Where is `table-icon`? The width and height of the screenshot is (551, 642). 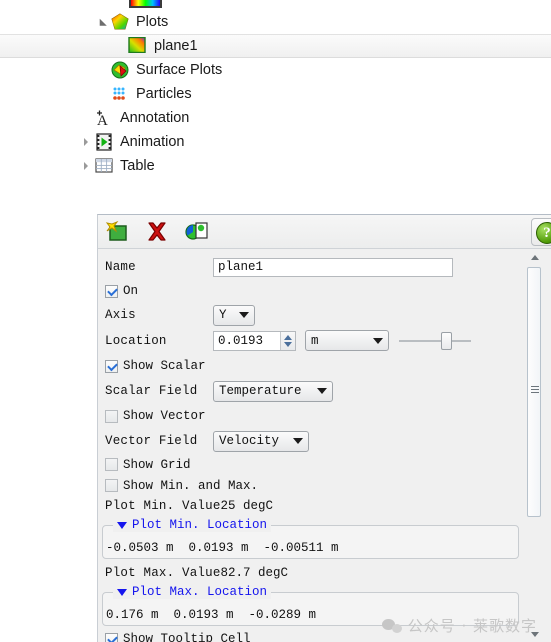 table-icon is located at coordinates (104, 166).